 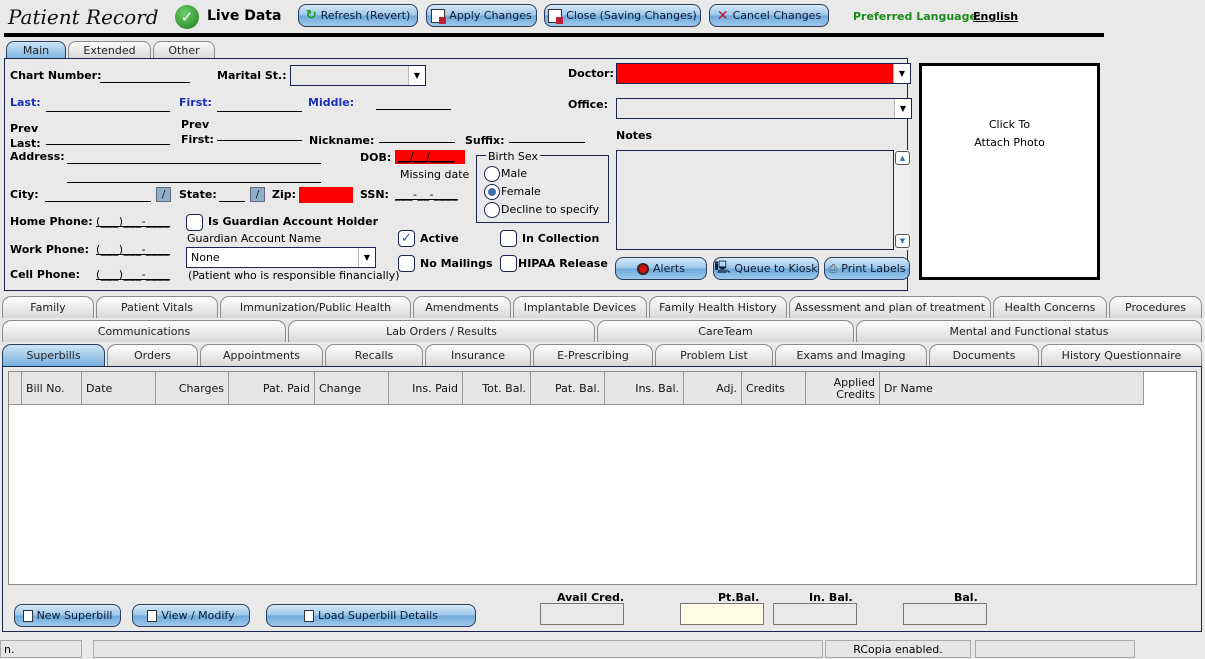 I want to click on tab-orders: Orders, so click(x=152, y=355).